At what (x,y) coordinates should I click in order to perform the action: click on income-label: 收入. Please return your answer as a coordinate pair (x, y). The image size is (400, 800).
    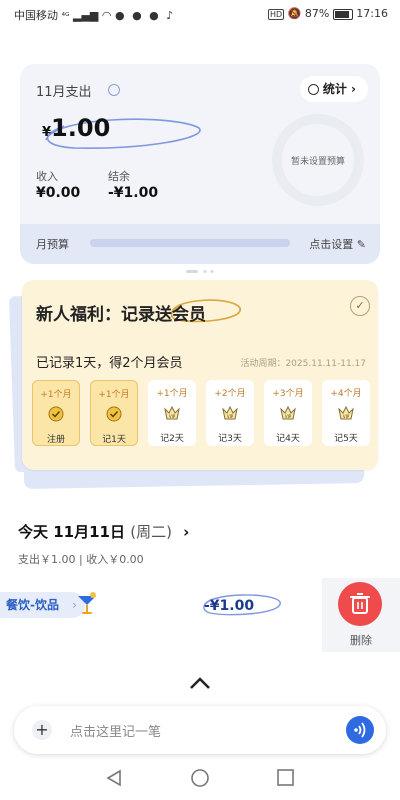
    Looking at the image, I should click on (47, 176).